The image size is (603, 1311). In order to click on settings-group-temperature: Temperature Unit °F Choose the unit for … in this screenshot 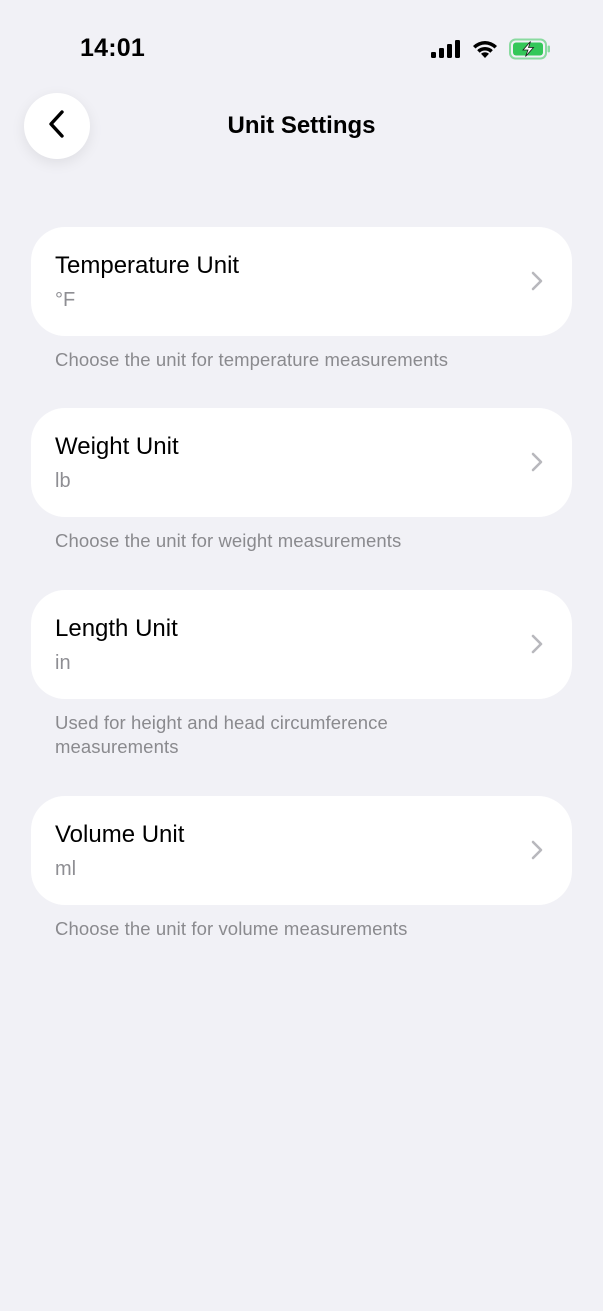, I will do `click(301, 317)`.